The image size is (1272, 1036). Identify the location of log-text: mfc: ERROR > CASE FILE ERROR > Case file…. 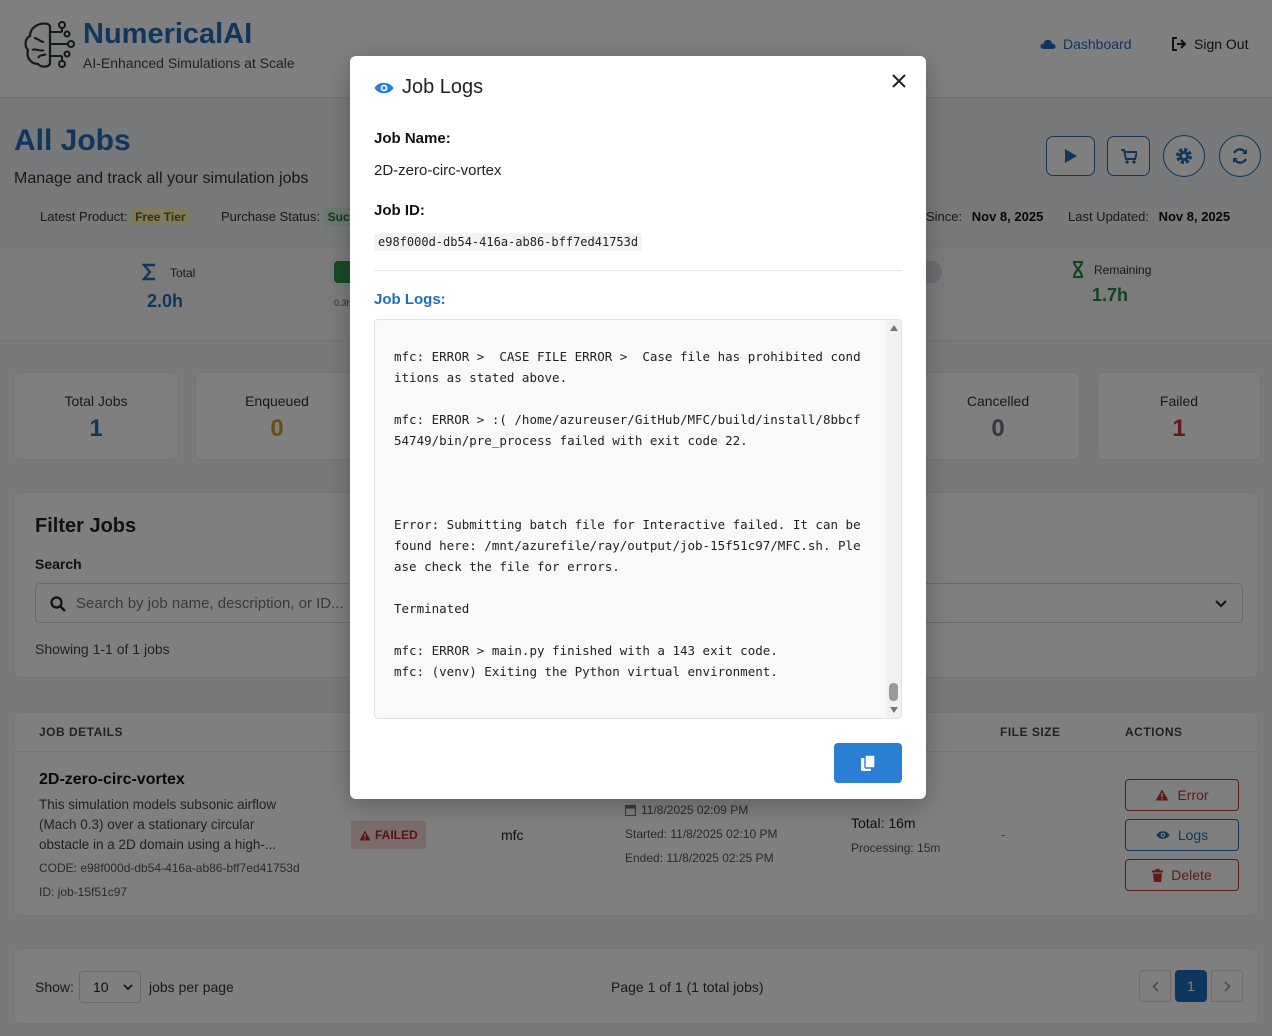
(627, 514).